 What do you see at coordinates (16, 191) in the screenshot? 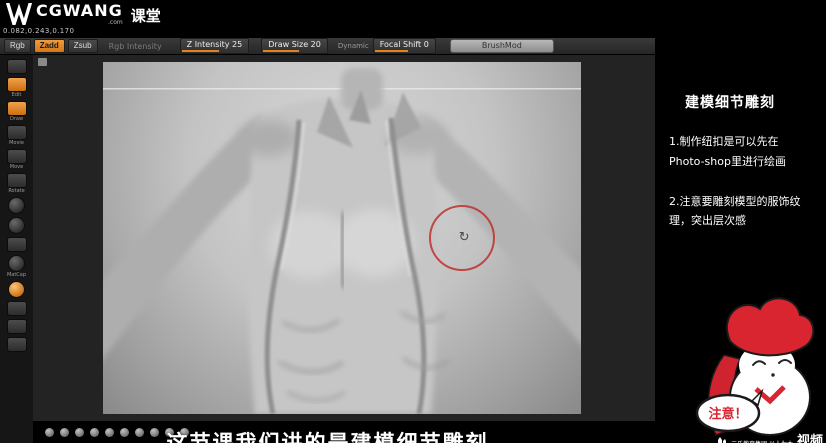
I see `shelf-item-label: Rotate` at bounding box center [16, 191].